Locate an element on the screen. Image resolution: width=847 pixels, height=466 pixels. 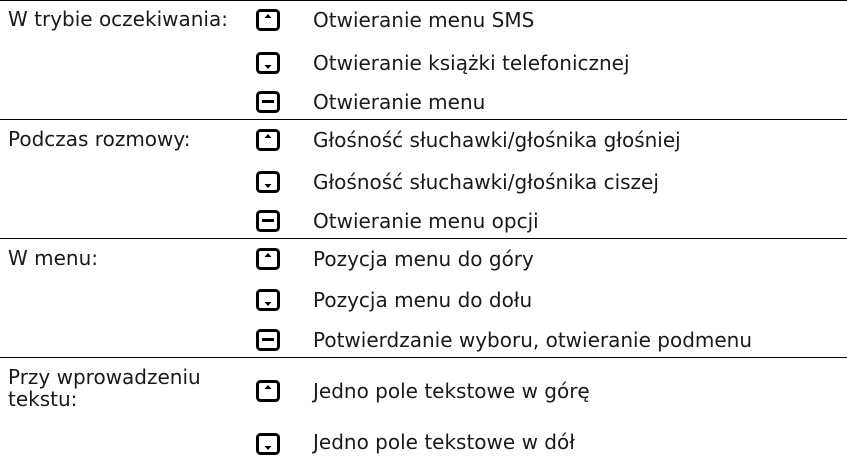
action-label: Otwieranie książki telefonicznej is located at coordinates (471, 63).